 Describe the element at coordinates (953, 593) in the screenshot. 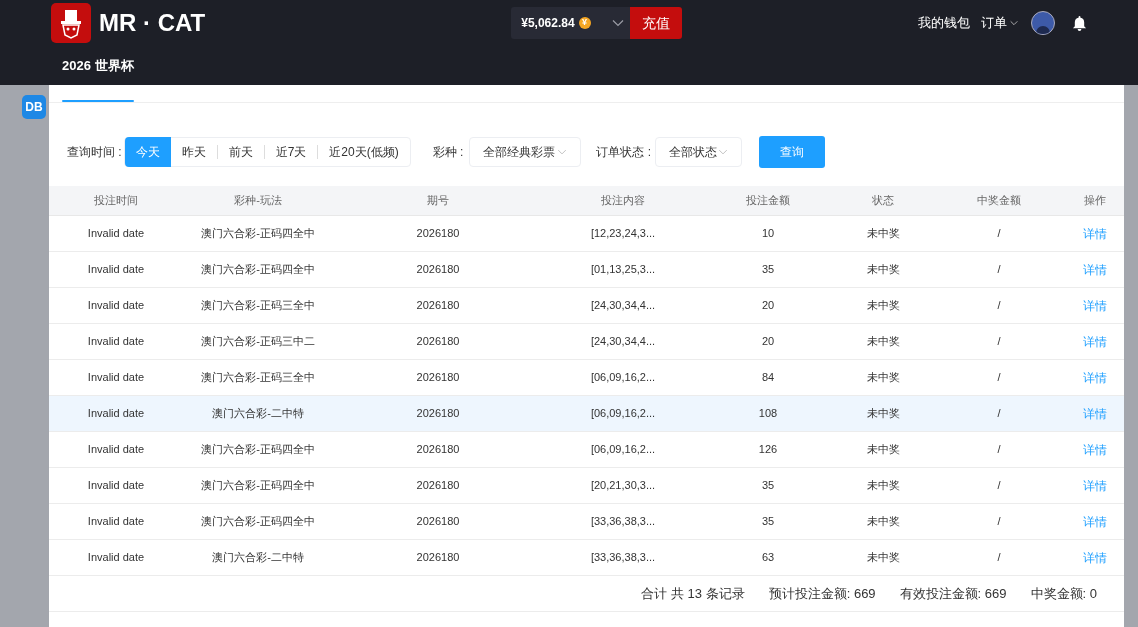

I see `summary-text: 有效投注金额: 669` at that location.